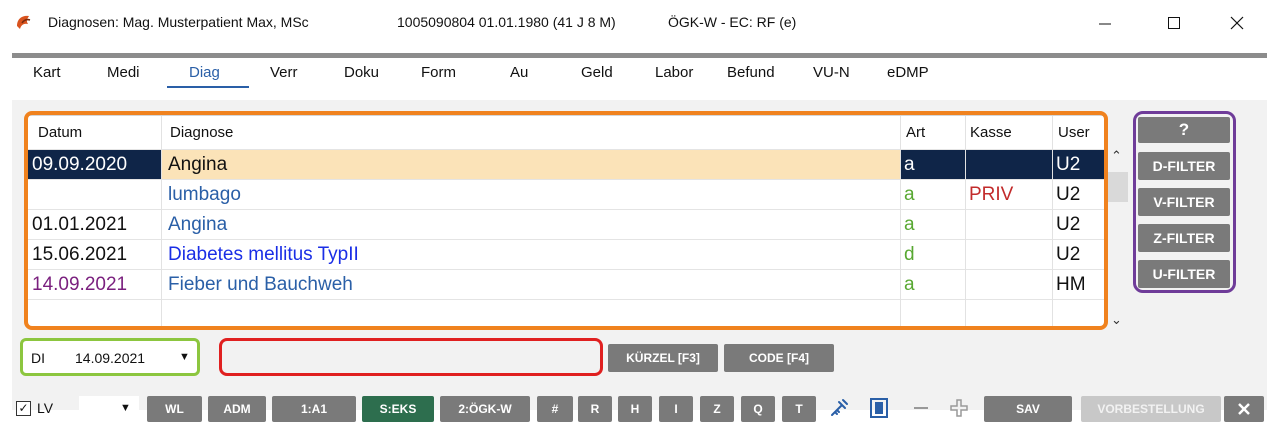 The width and height of the screenshot is (1275, 435). I want to click on i-button: I, so click(676, 409).